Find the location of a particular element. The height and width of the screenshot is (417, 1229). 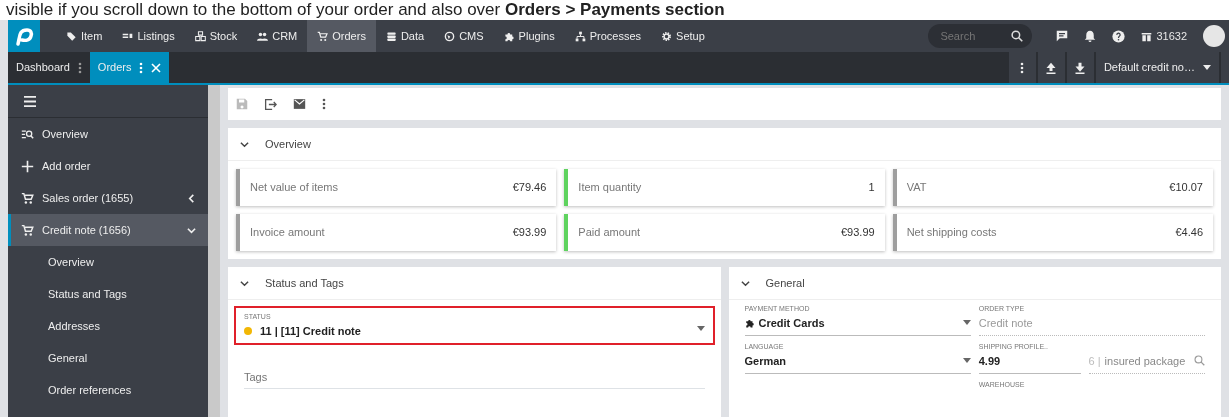

nav-item: Setup is located at coordinates (683, 36).